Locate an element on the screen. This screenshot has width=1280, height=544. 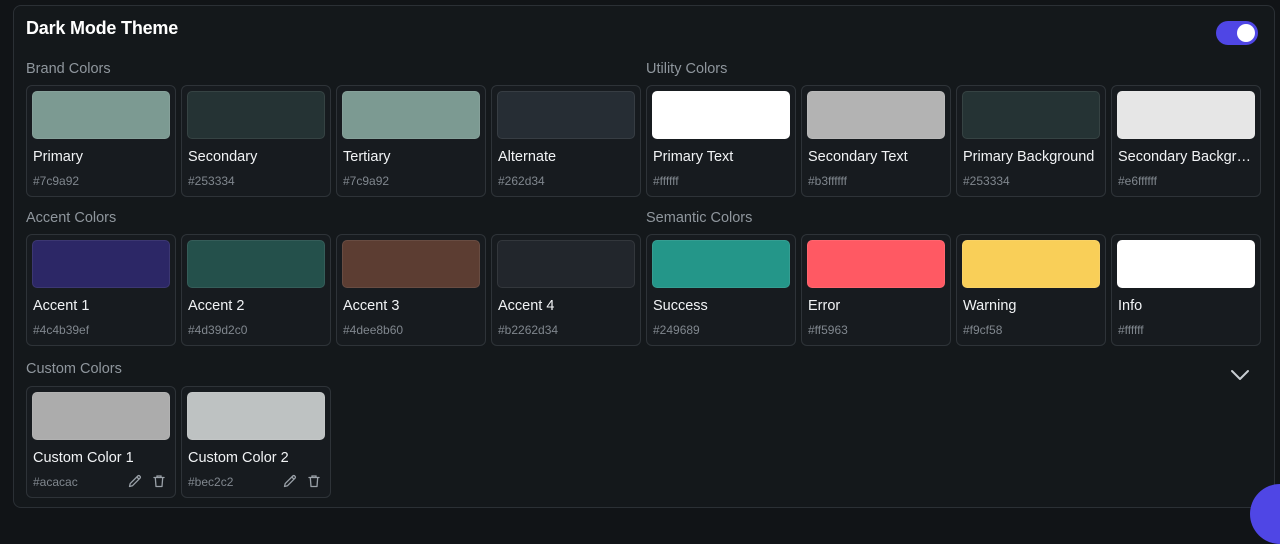
color-hex-value: #262d34 is located at coordinates (521, 181).